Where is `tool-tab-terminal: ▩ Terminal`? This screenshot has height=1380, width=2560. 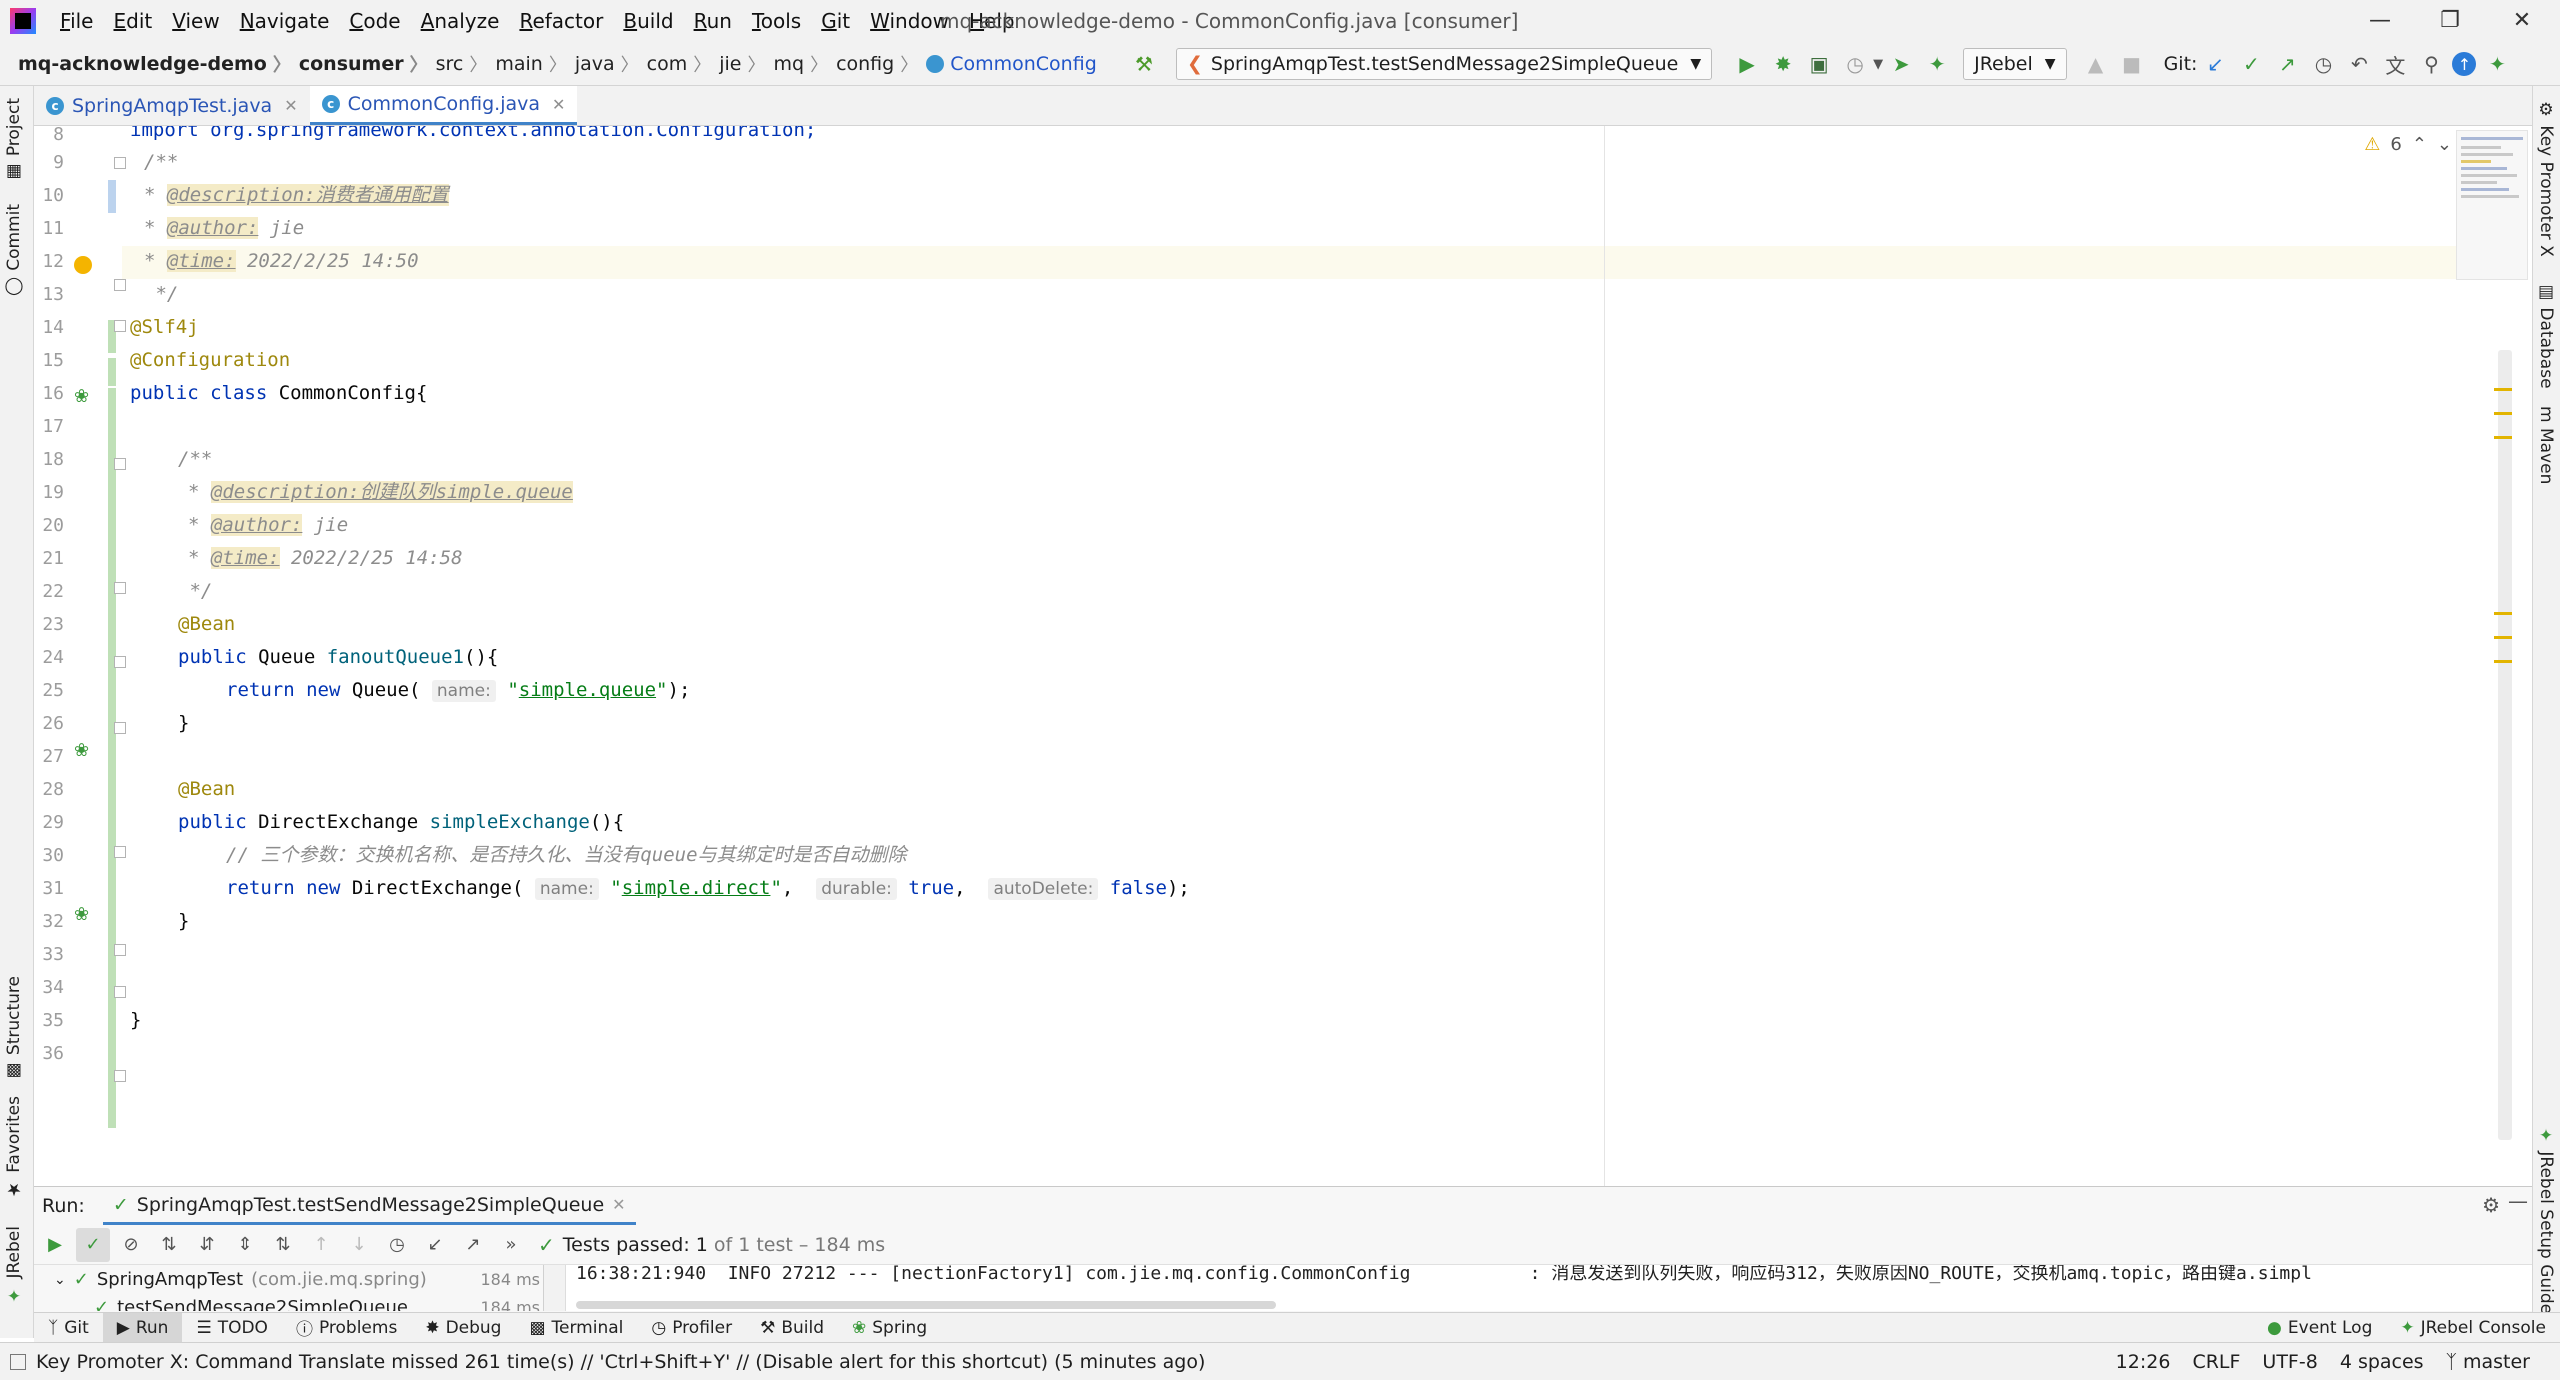 tool-tab-terminal: ▩ Terminal is located at coordinates (576, 1328).